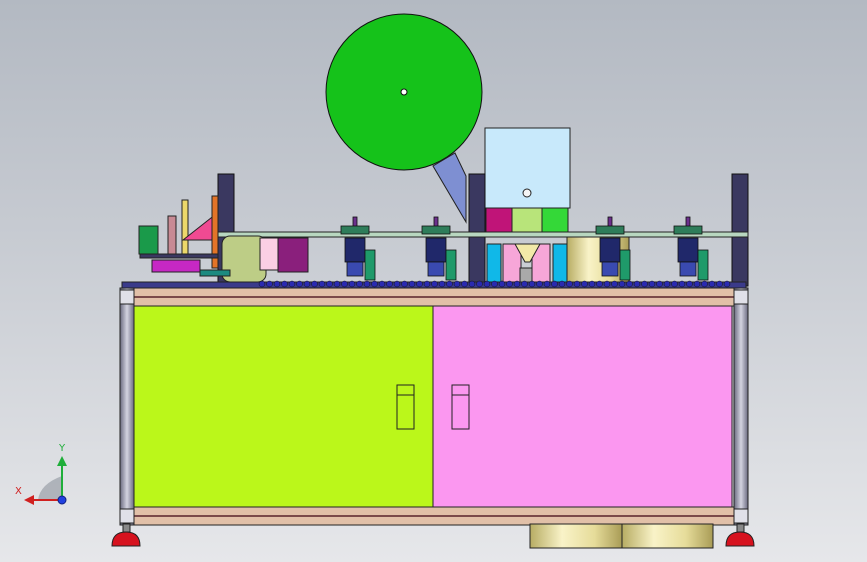 This screenshot has height=562, width=867. I want to click on right-foot, so click(740, 535).